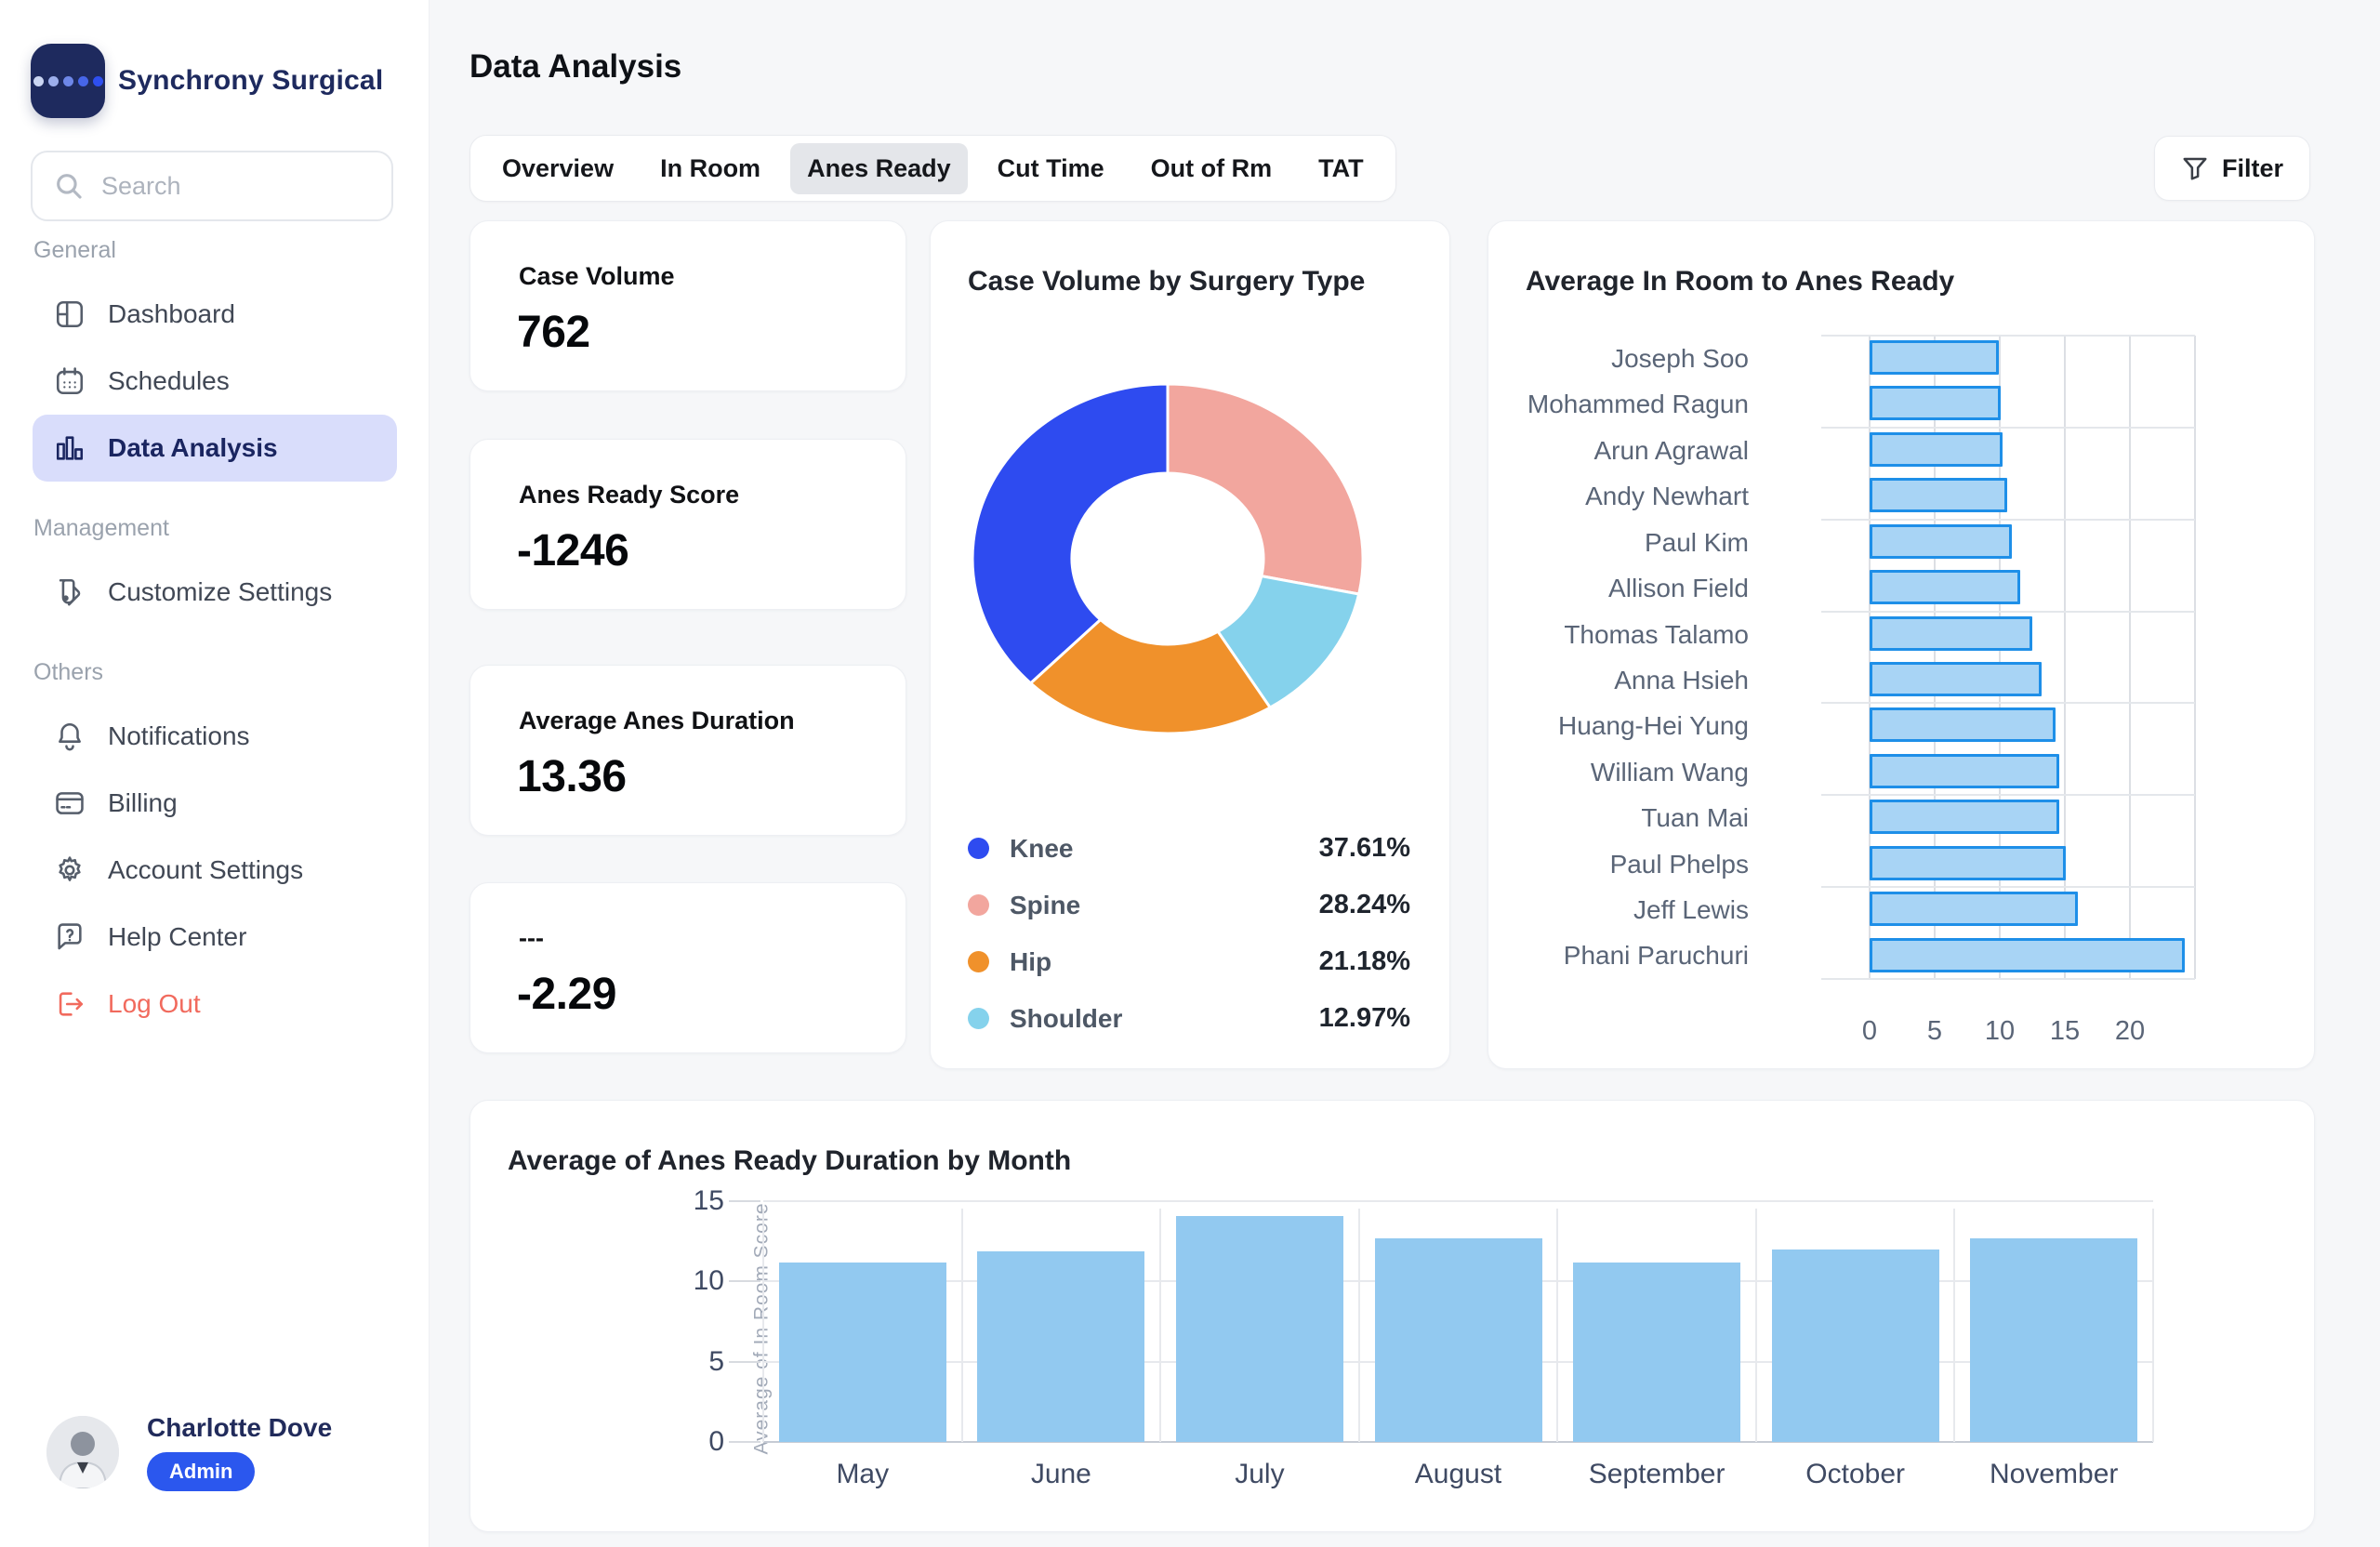 Image resolution: width=2380 pixels, height=1547 pixels. I want to click on filter-button: Filter, so click(2231, 168).